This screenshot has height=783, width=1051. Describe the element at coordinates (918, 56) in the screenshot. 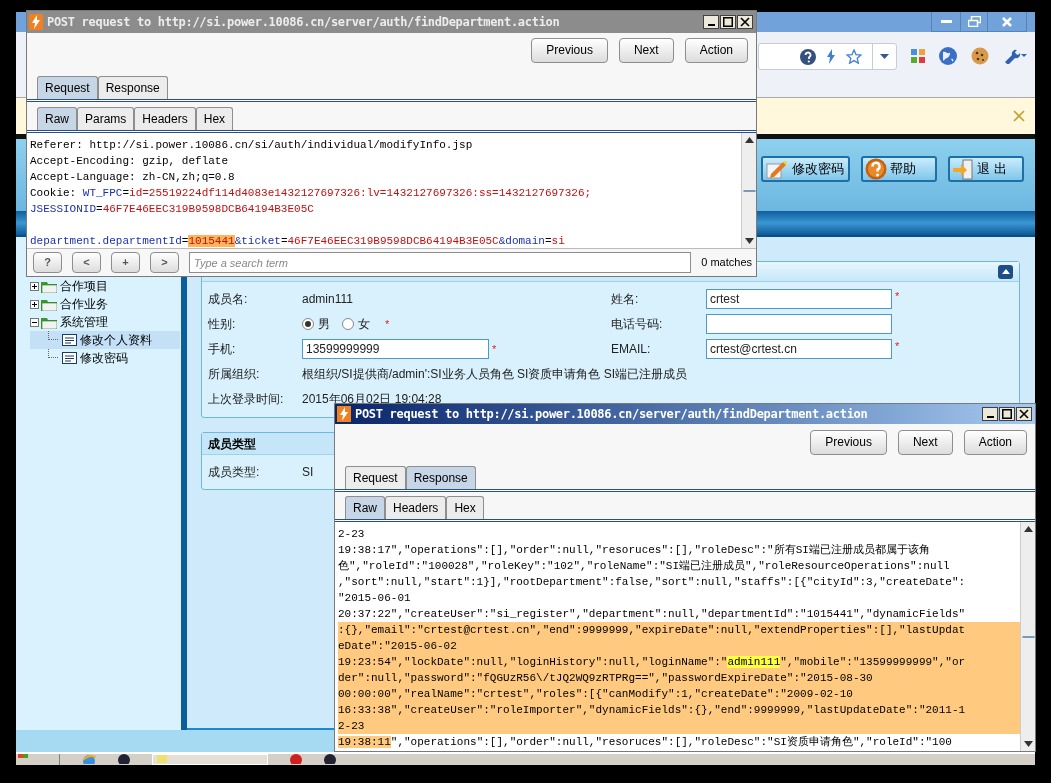

I see `apps-grid-icon` at that location.